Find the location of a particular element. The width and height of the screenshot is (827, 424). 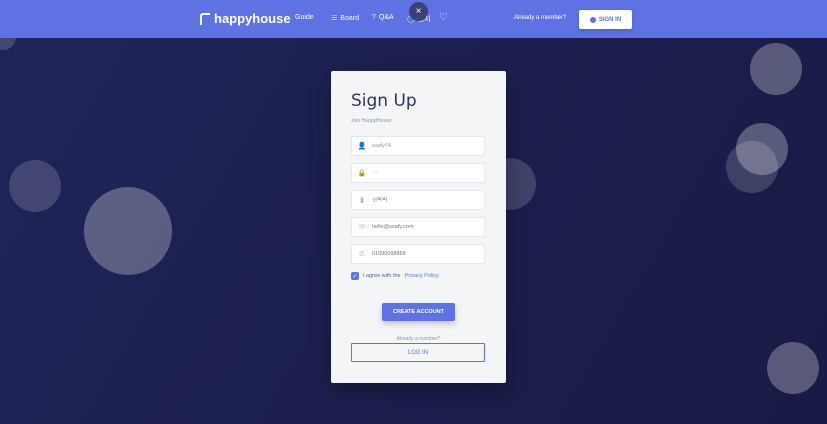

list-icon: ☰ is located at coordinates (334, 18).